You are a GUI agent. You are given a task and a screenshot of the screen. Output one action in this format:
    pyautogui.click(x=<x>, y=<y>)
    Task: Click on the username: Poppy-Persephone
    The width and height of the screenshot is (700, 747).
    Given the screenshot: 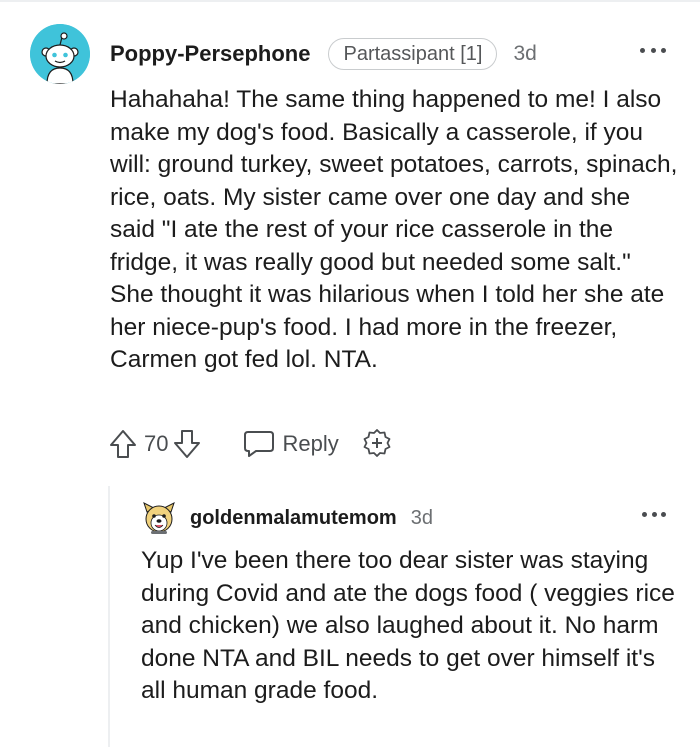 What is the action you would take?
    pyautogui.click(x=210, y=54)
    